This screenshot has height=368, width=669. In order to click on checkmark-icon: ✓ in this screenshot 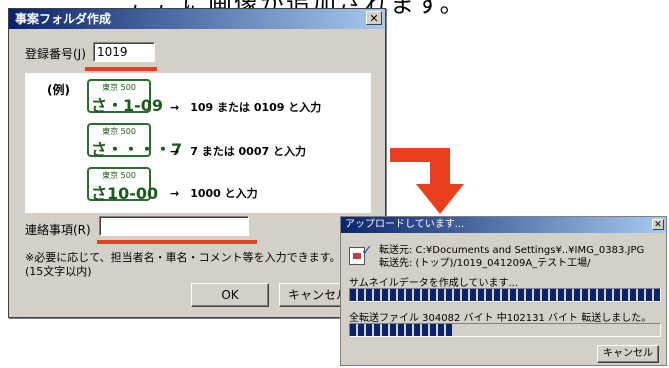, I will do `click(367, 251)`.